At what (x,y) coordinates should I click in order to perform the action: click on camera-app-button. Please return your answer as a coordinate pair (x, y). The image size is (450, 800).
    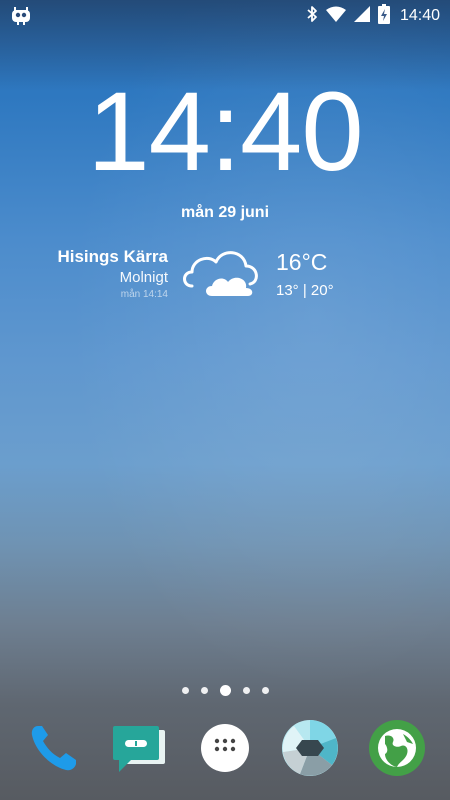
    Looking at the image, I should click on (310, 750).